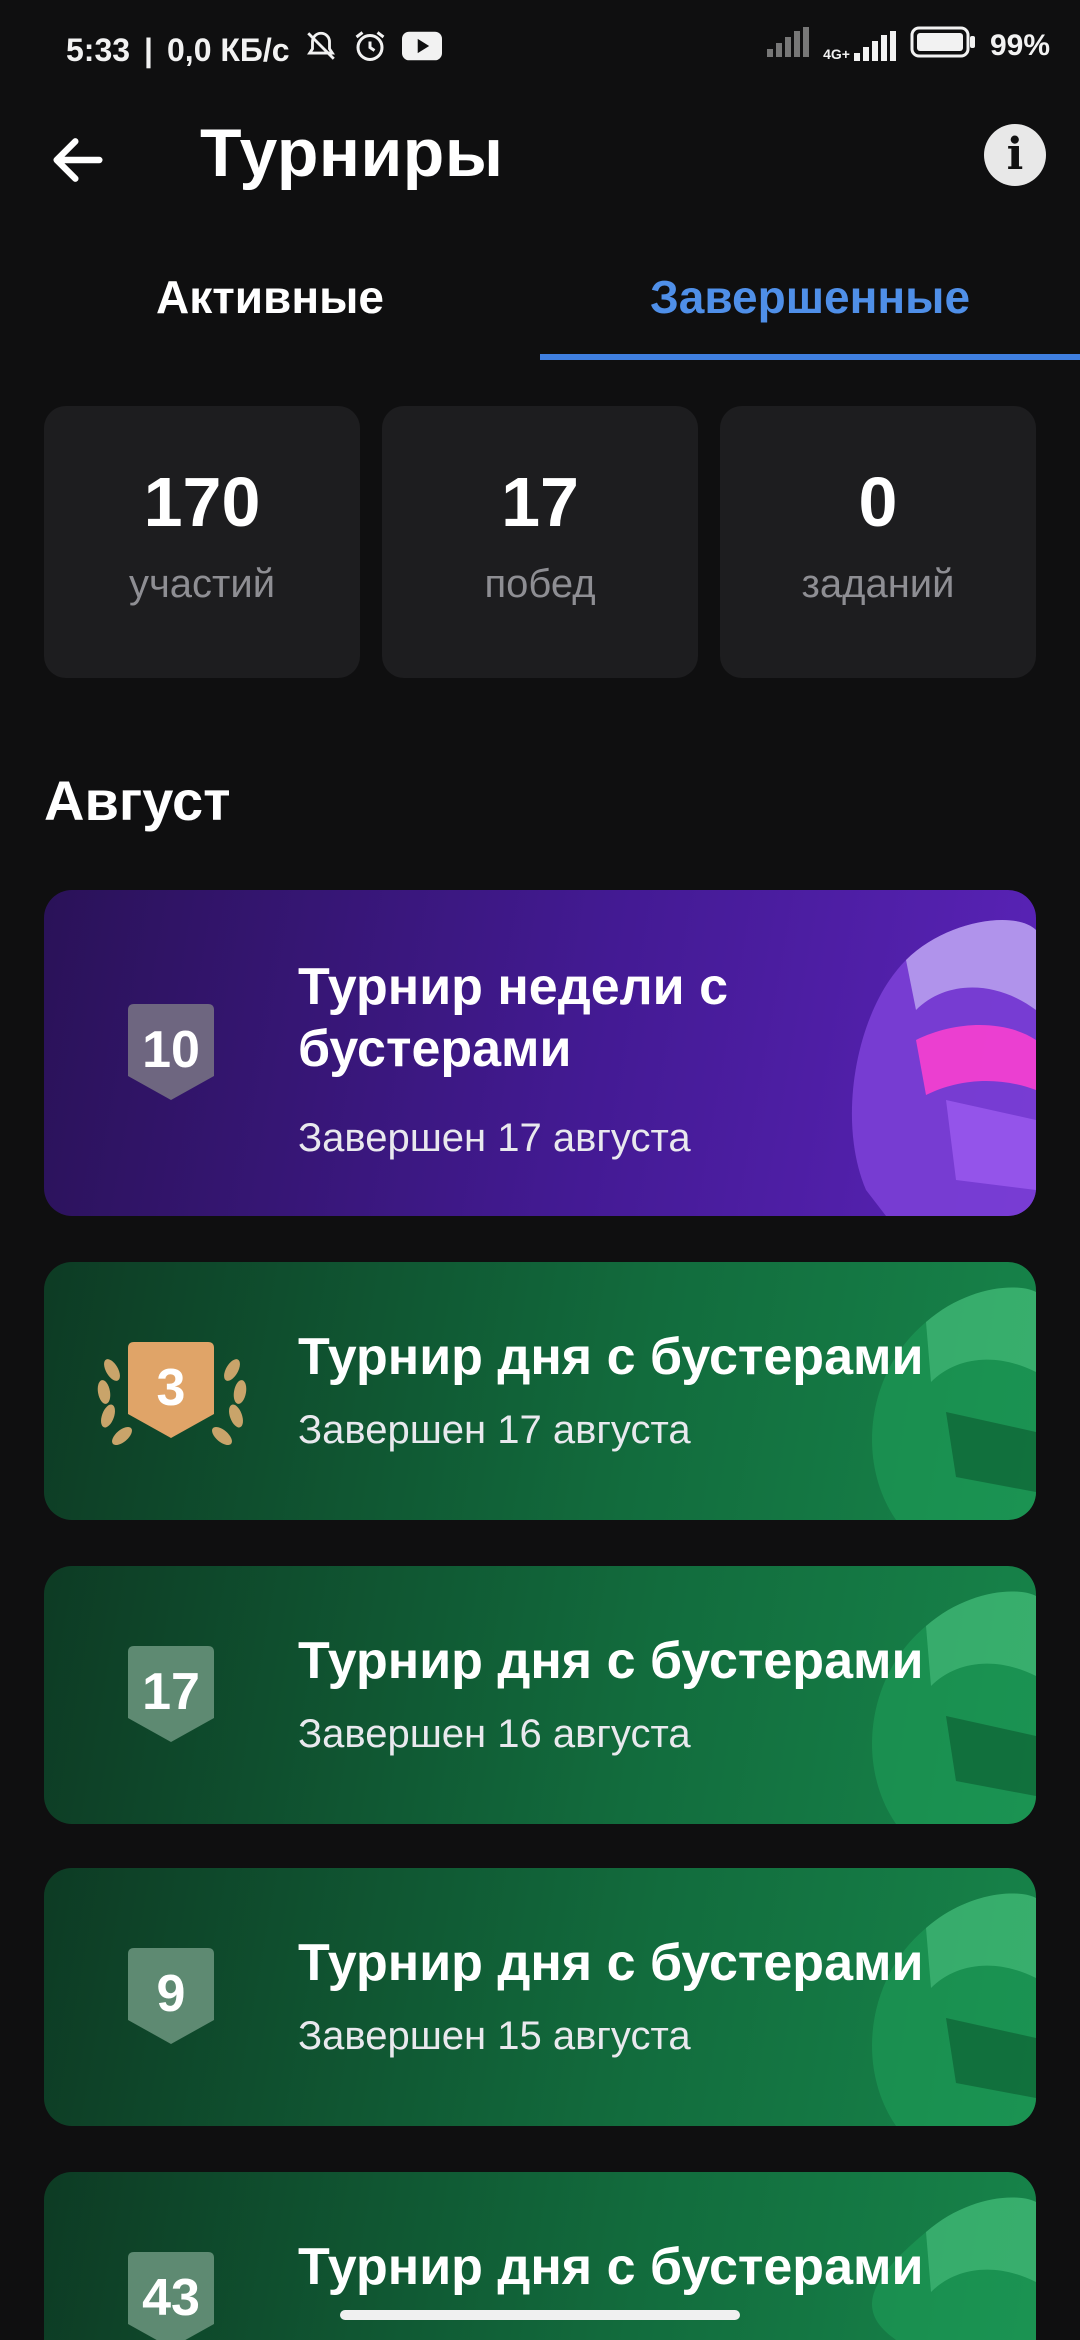  What do you see at coordinates (878, 542) in the screenshot?
I see `stat-tasks: 0 заданий` at bounding box center [878, 542].